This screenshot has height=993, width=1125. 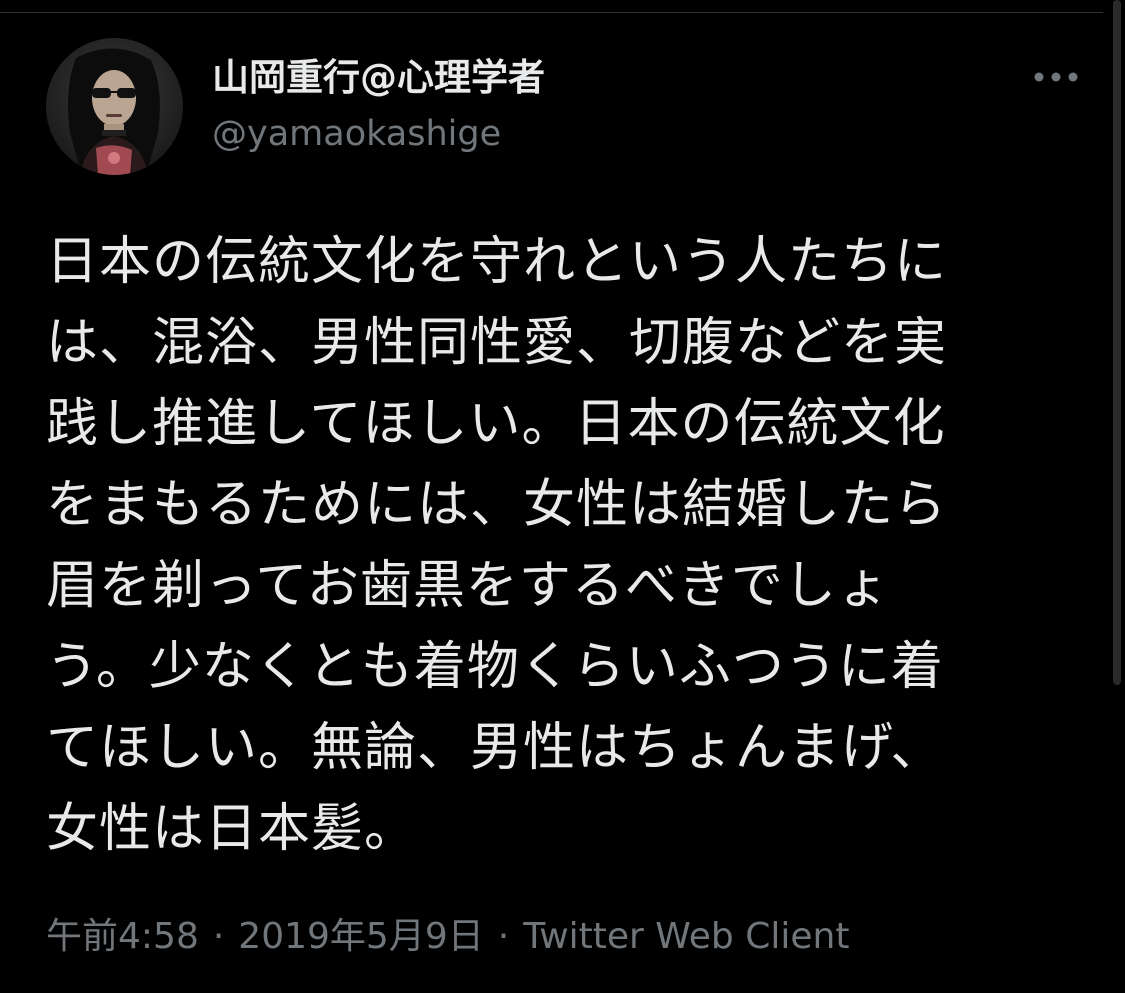 What do you see at coordinates (686, 937) in the screenshot?
I see `tweet-client-link: Twitter Web Client` at bounding box center [686, 937].